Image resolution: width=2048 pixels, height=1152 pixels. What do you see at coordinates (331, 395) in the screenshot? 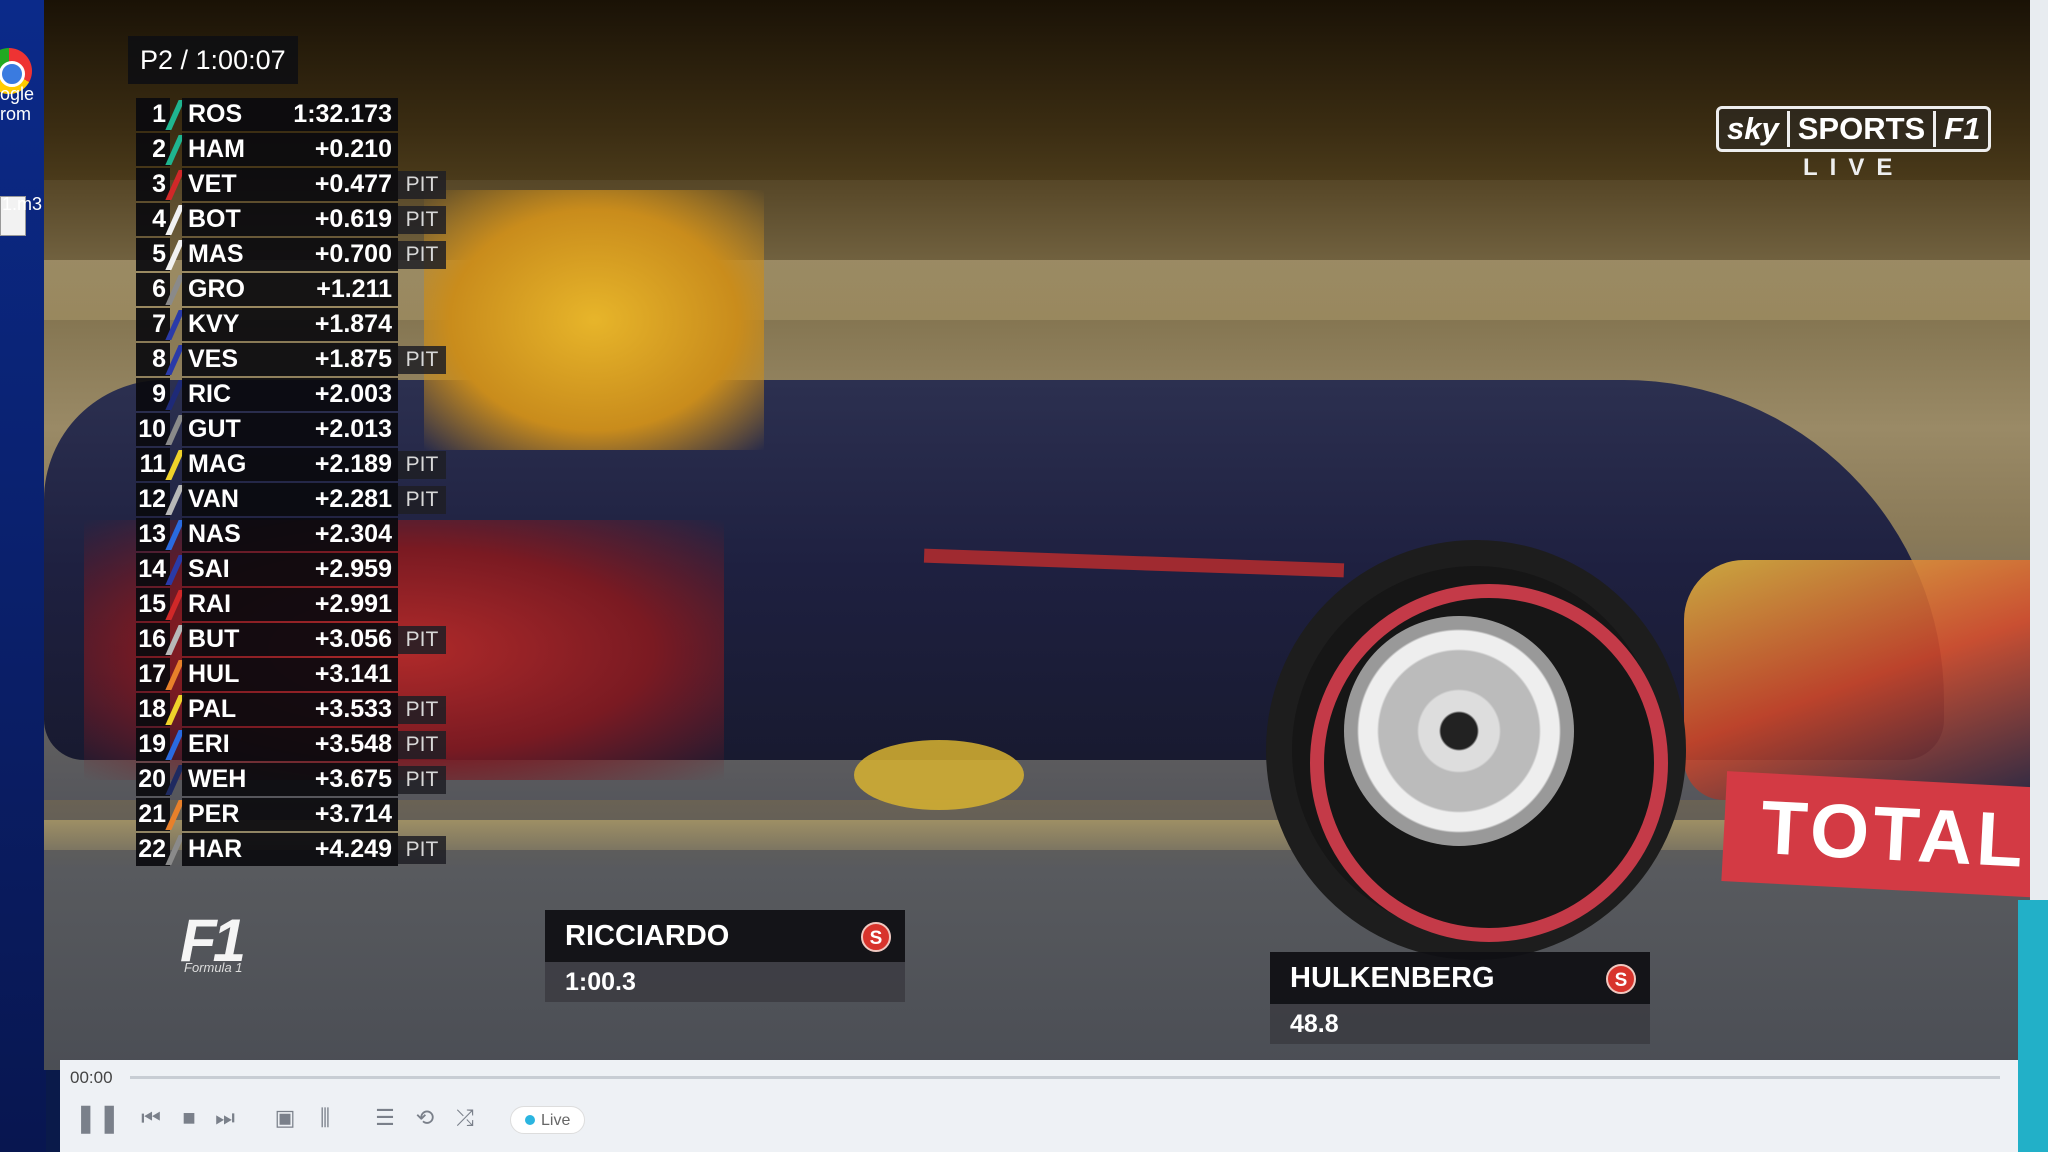
I see `standings-row: 9 RIC +2.003` at bounding box center [331, 395].